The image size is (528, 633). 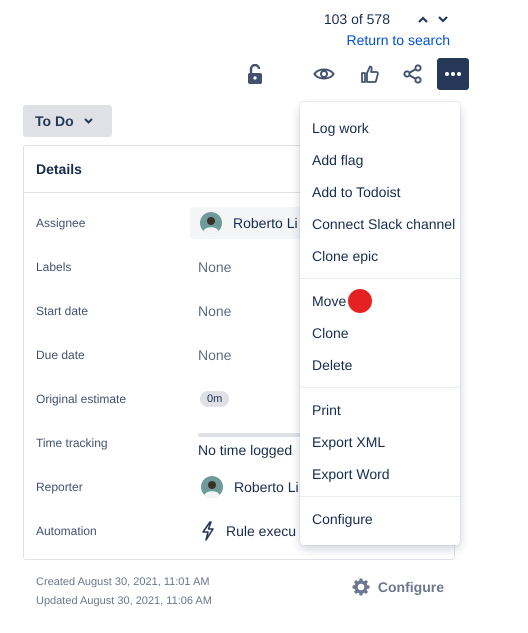 What do you see at coordinates (357, 19) in the screenshot?
I see `issue-position: 103 of 578` at bounding box center [357, 19].